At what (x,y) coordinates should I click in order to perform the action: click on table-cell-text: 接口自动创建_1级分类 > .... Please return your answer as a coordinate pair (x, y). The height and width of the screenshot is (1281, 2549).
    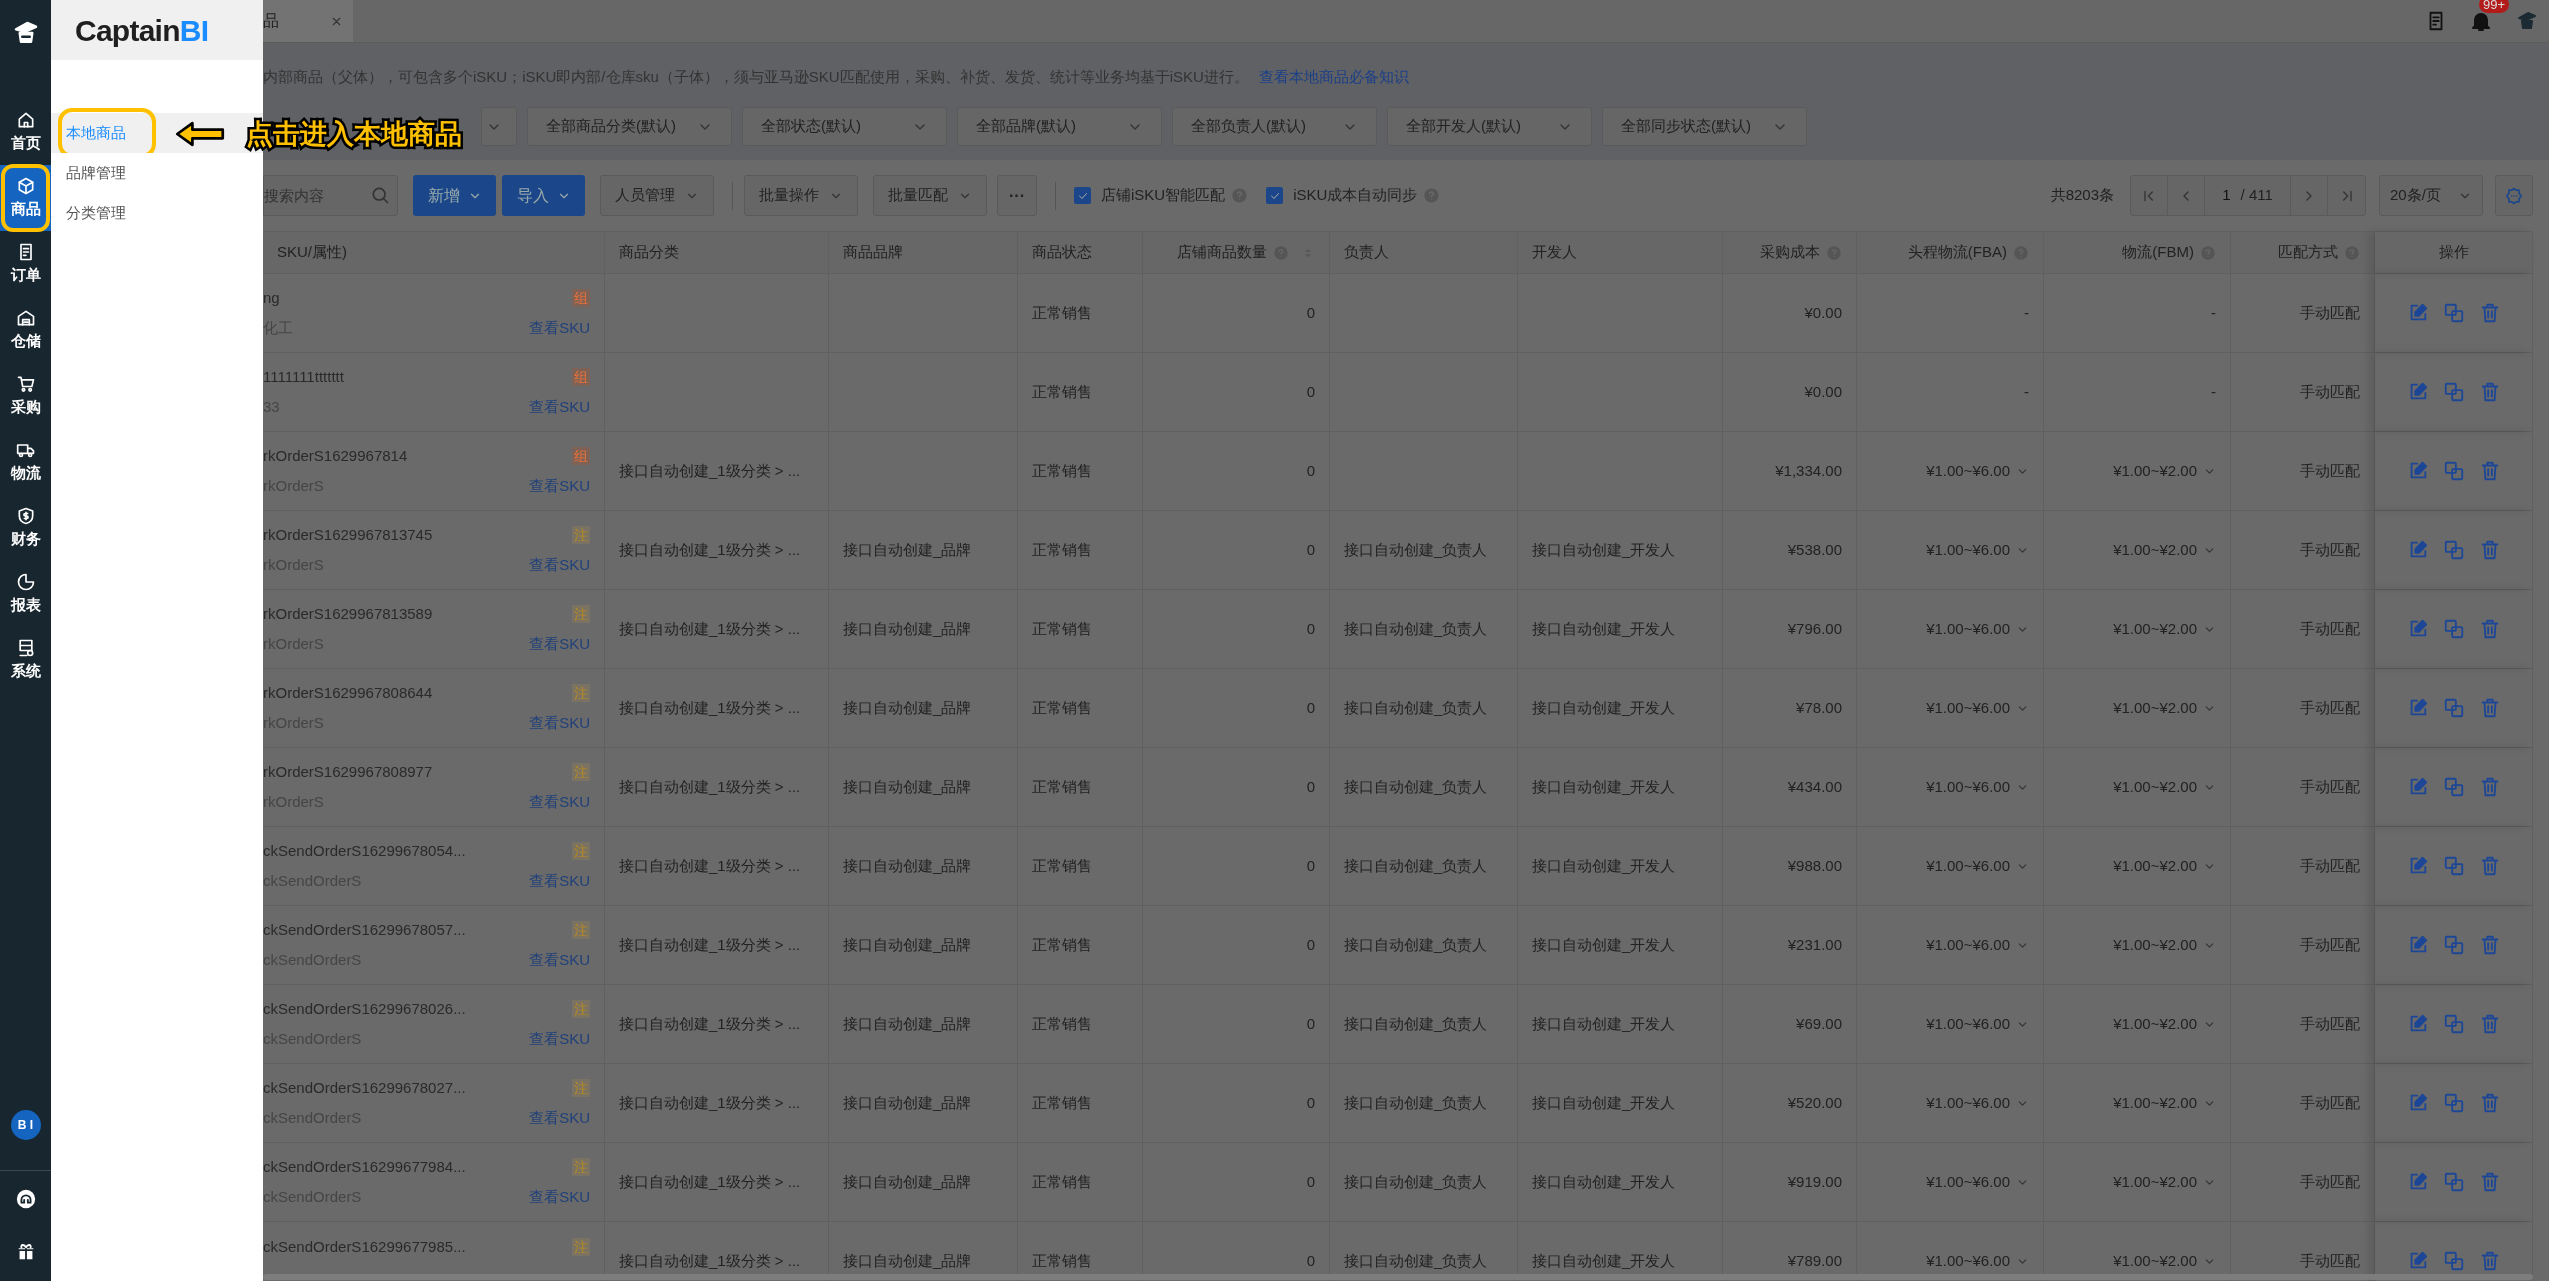
    Looking at the image, I should click on (710, 549).